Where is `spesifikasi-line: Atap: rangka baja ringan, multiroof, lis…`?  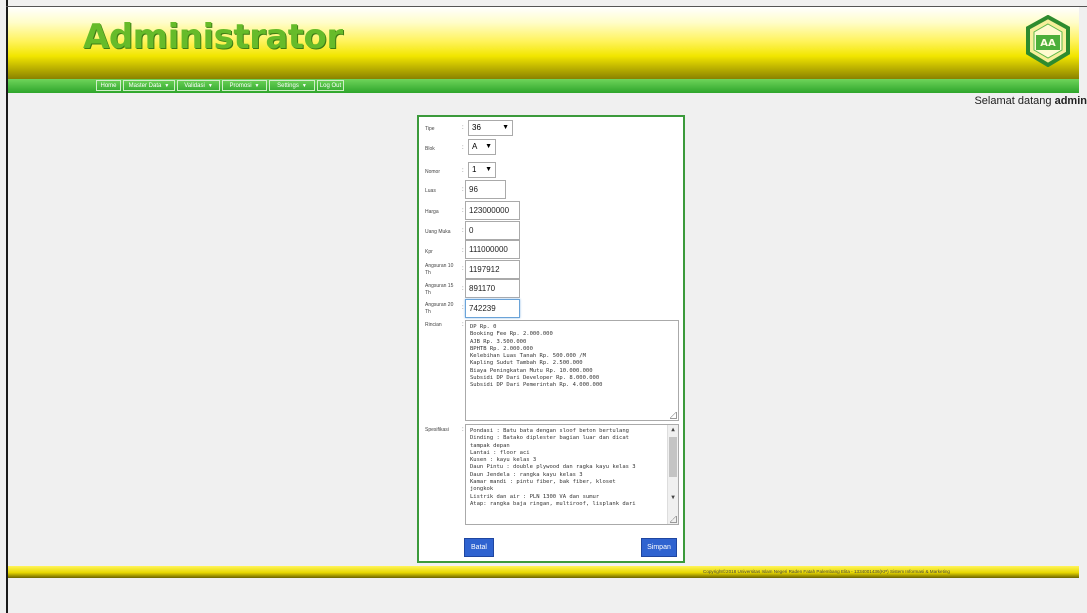
spesifikasi-line: Atap: rangka baja ringan, multiroof, lis… is located at coordinates (553, 503).